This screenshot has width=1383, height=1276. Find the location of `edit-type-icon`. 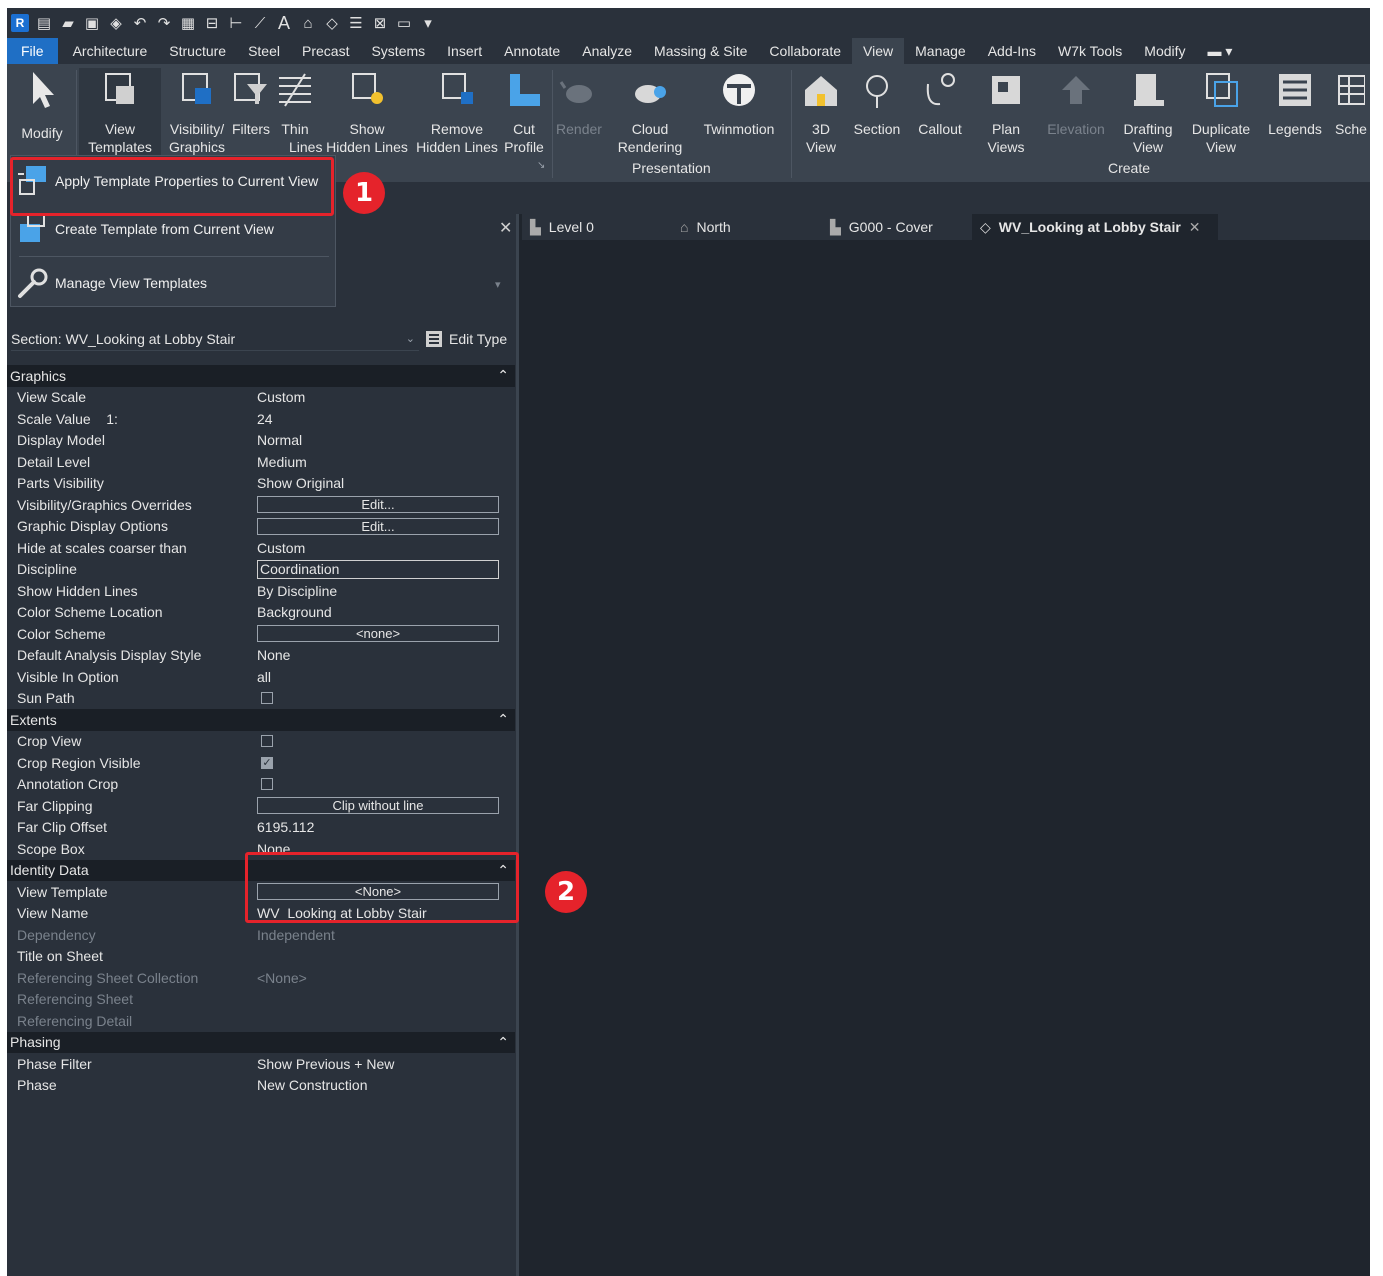

edit-type-icon is located at coordinates (434, 339).